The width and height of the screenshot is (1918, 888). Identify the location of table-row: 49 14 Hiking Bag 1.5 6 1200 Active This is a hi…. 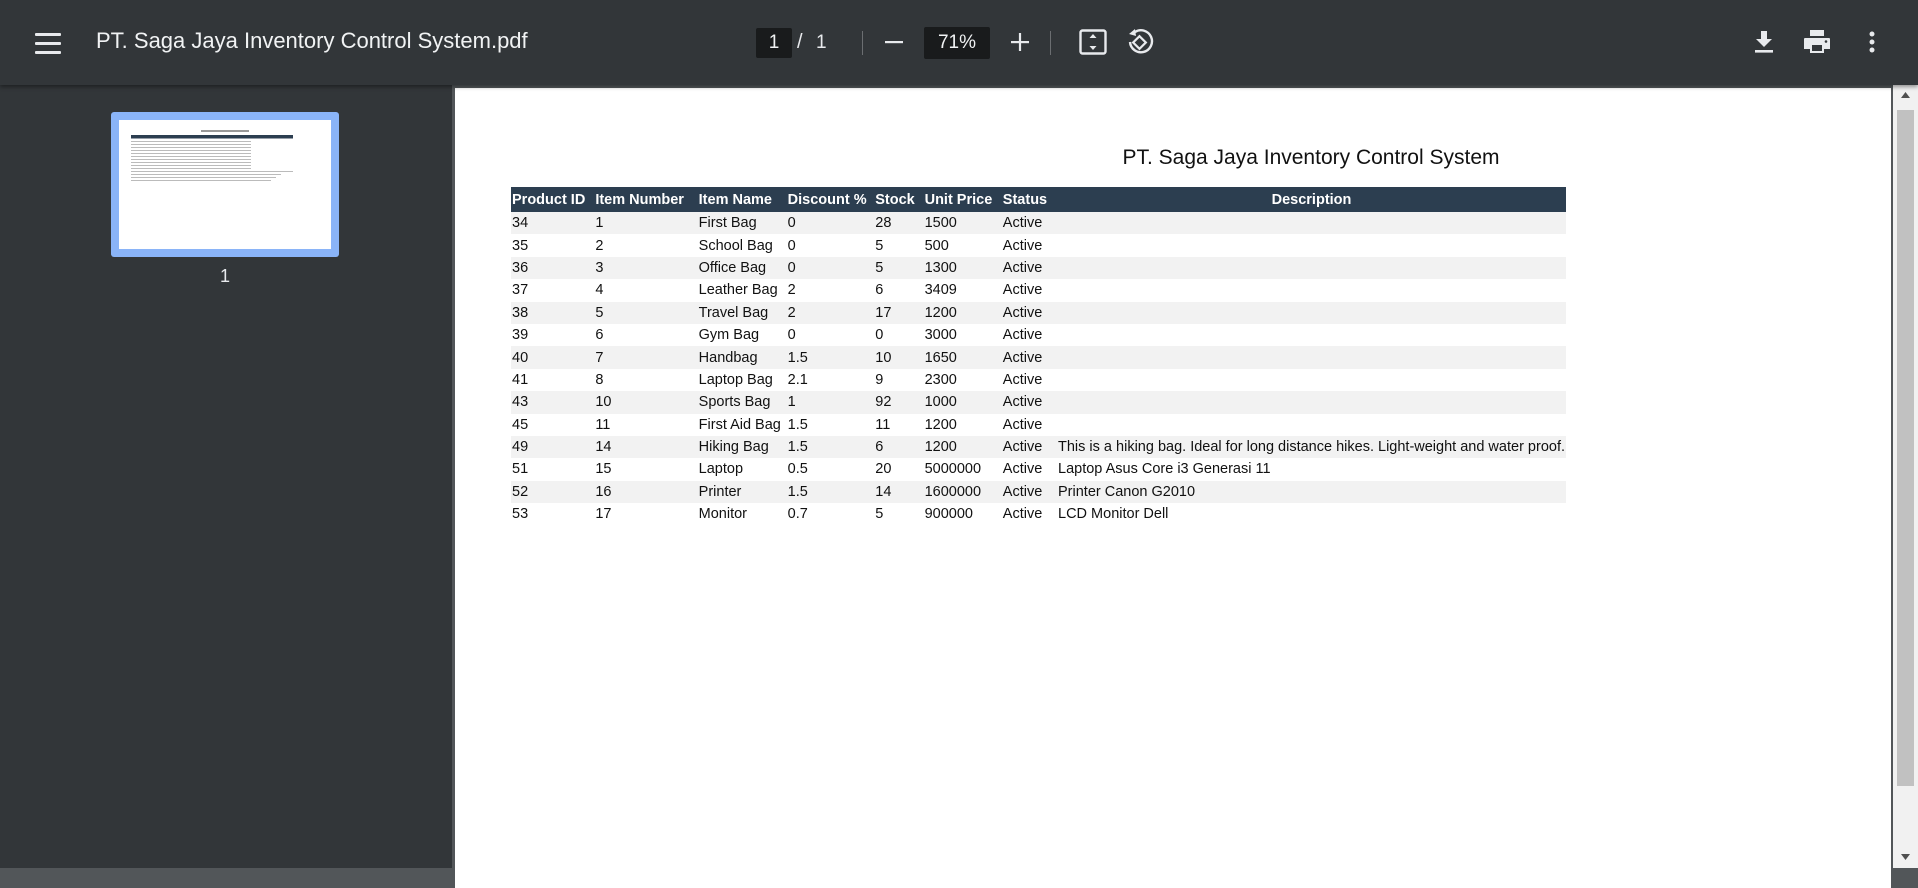
(1038, 447).